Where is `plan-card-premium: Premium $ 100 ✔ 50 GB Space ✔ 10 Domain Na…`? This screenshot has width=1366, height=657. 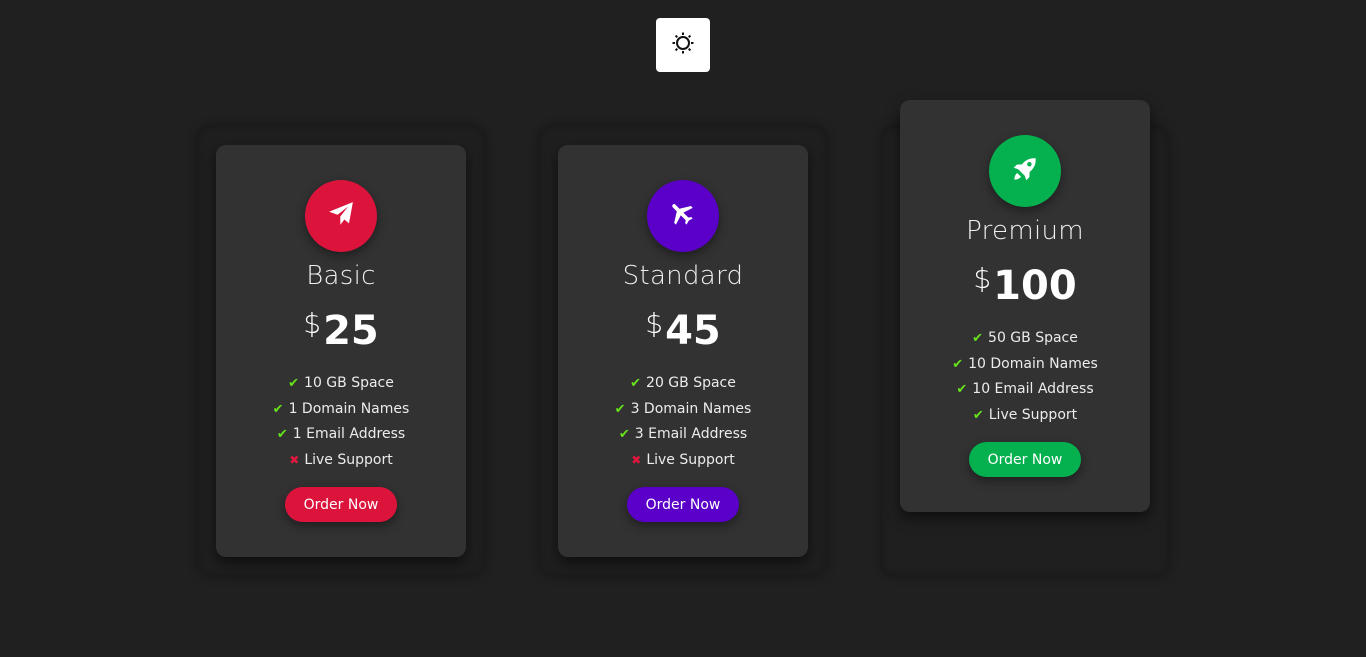 plan-card-premium: Premium $ 100 ✔ 50 GB Space ✔ 10 Domain Na… is located at coordinates (1025, 306).